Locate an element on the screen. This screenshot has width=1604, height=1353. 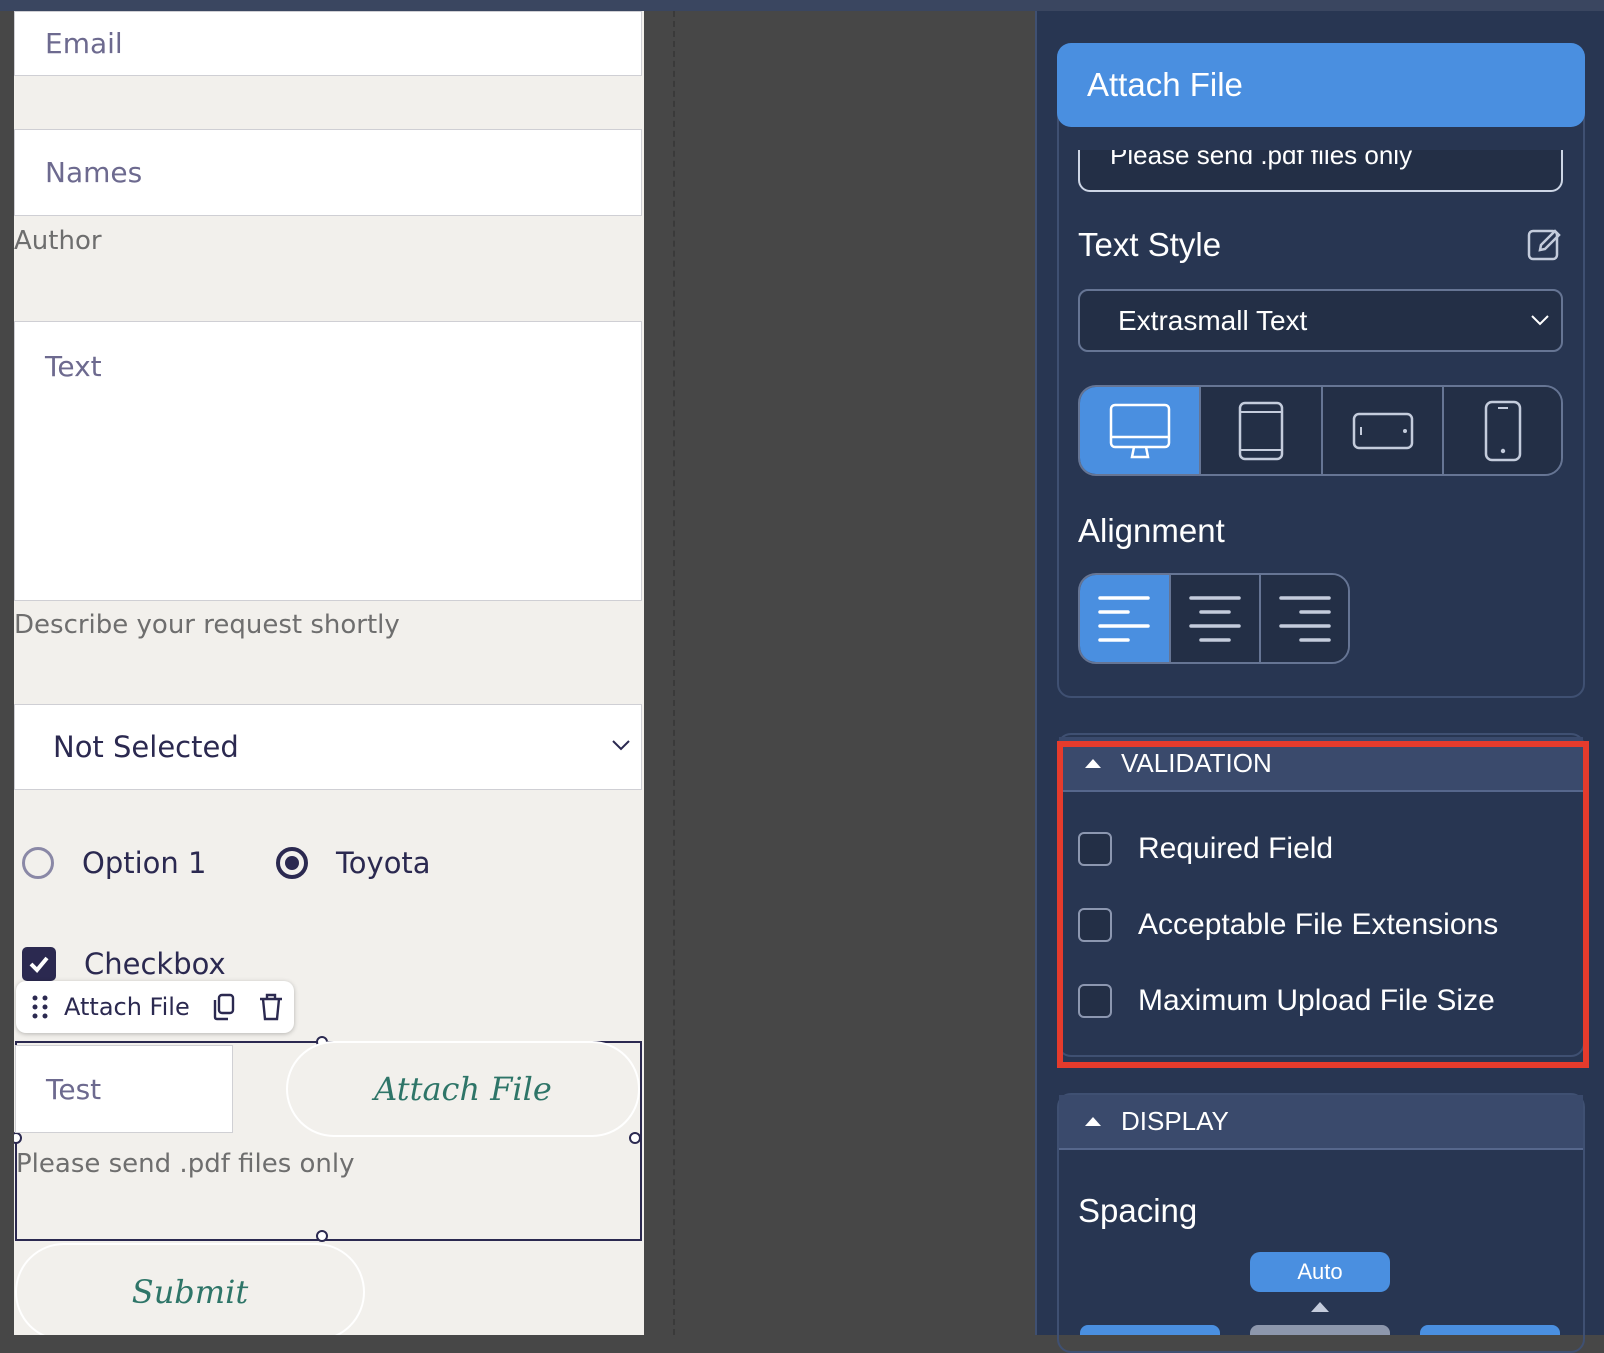
element-toolbar: Attach File is located at coordinates (155, 1007).